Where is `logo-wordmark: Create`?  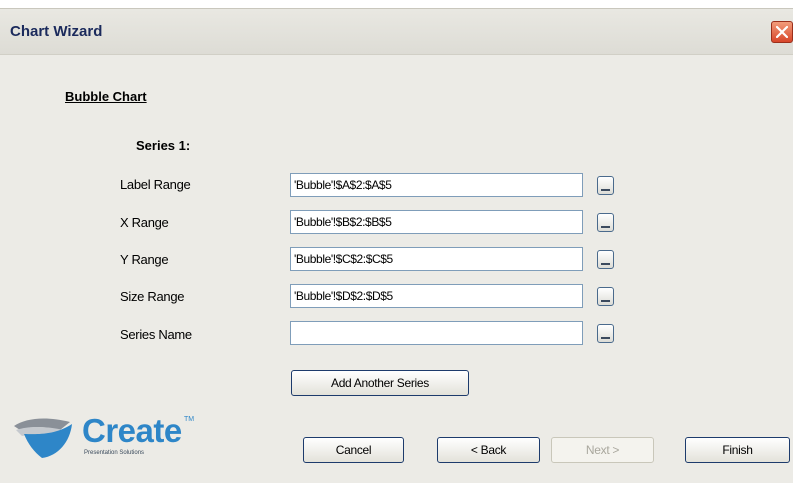 logo-wordmark: Create is located at coordinates (132, 430).